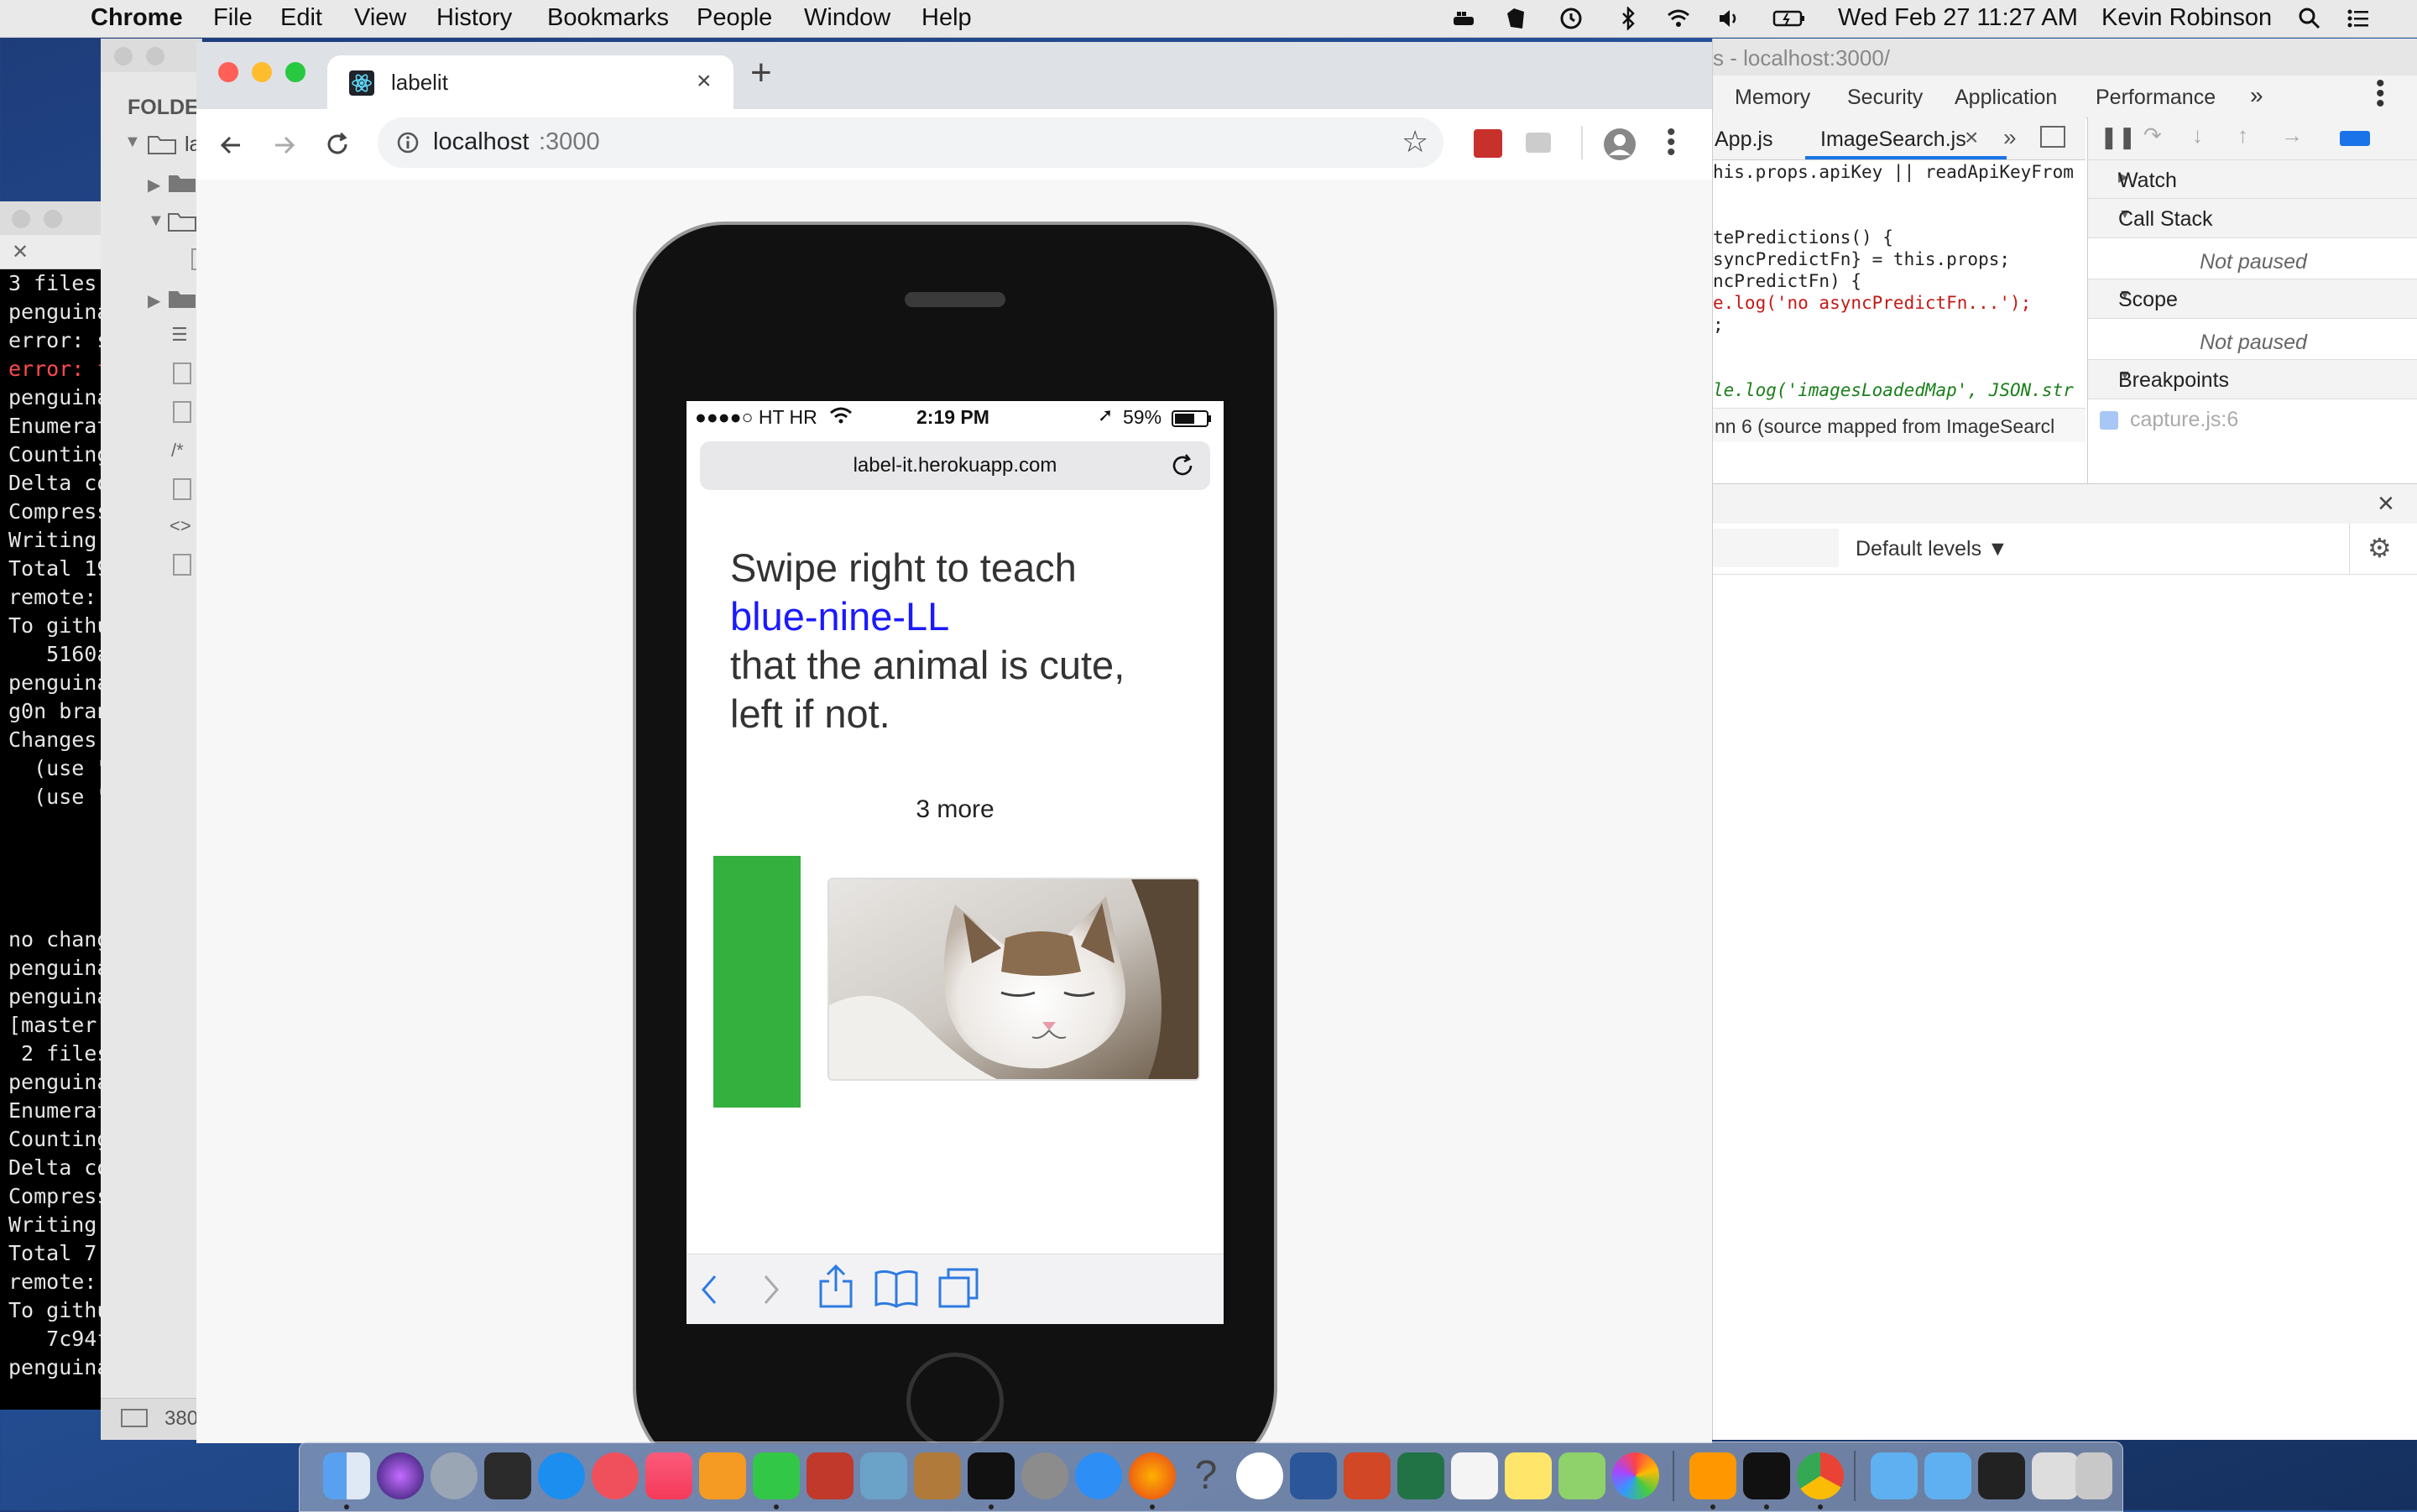 The image size is (2417, 1512). Describe the element at coordinates (2055, 1475) in the screenshot. I see `downloads-stack-icon` at that location.